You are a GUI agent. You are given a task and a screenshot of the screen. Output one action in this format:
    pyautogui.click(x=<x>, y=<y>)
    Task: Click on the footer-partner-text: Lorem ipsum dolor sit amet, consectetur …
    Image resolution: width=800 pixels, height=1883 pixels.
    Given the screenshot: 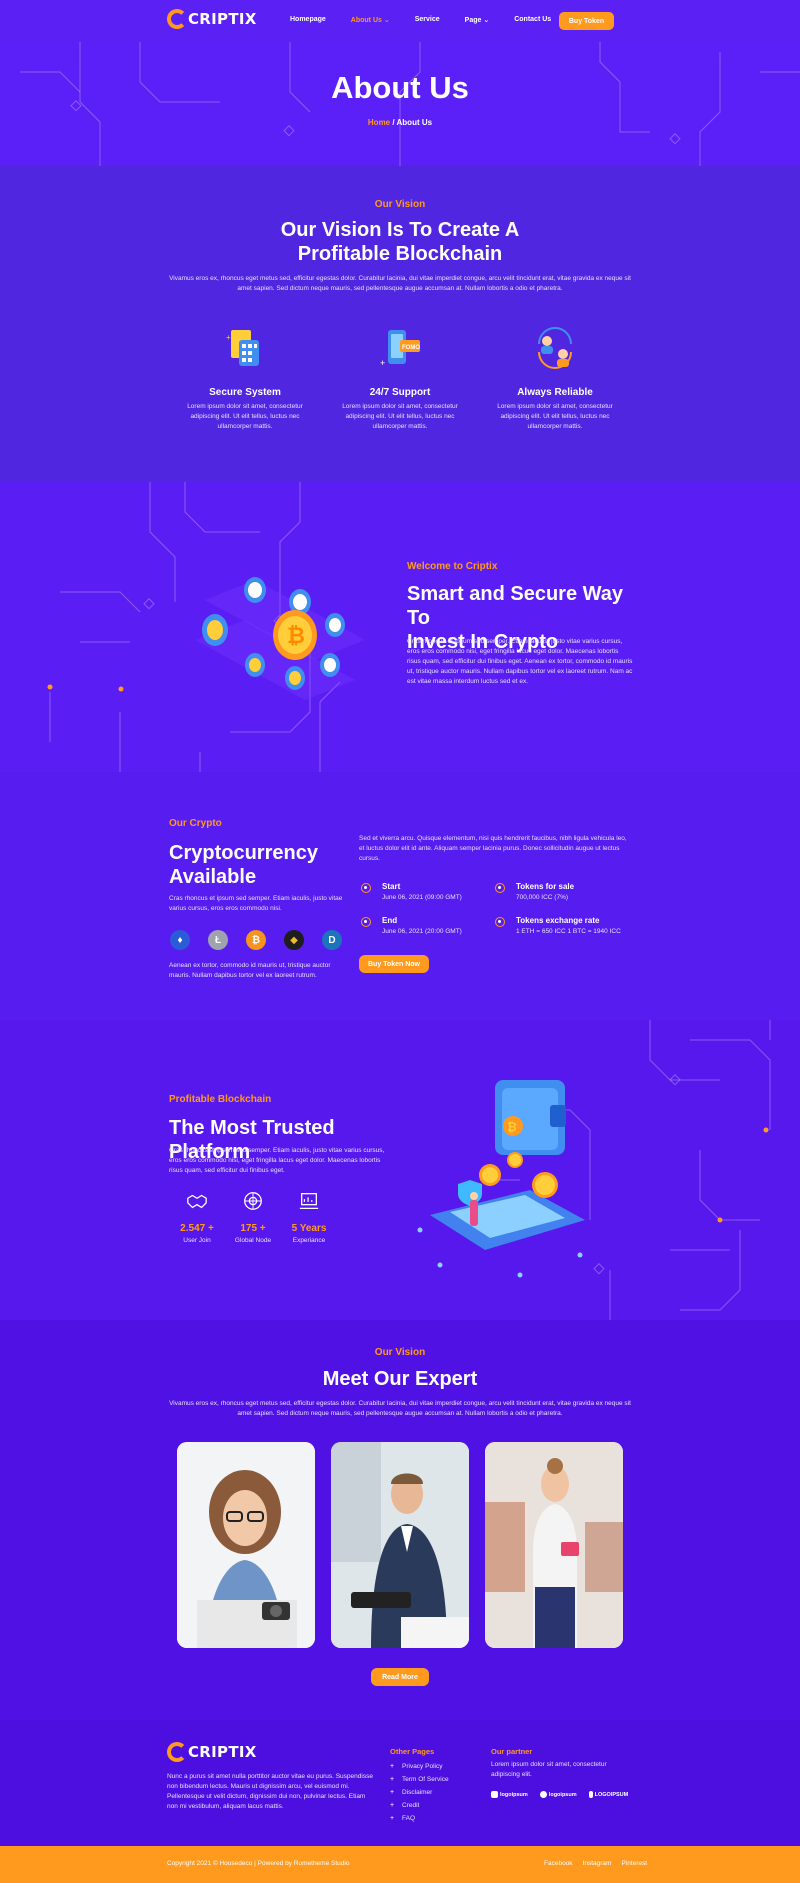 What is the action you would take?
    pyautogui.click(x=549, y=1769)
    